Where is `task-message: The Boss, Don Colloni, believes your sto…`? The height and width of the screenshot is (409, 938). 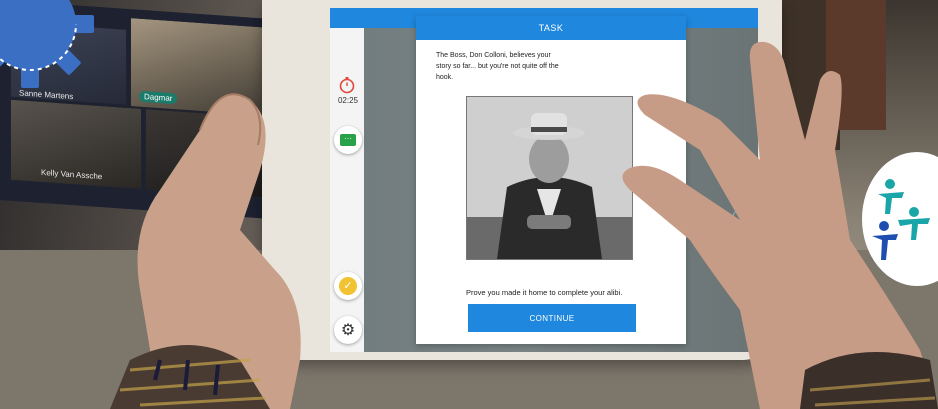 task-message: The Boss, Don Colloni, believes your sto… is located at coordinates (497, 66).